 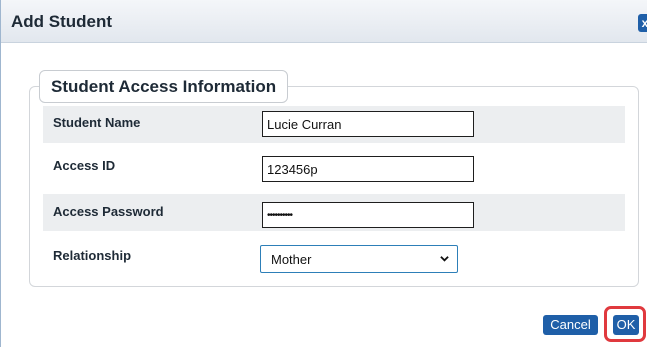 I want to click on dialog-titlebar: Add Student x, so click(x=324, y=21).